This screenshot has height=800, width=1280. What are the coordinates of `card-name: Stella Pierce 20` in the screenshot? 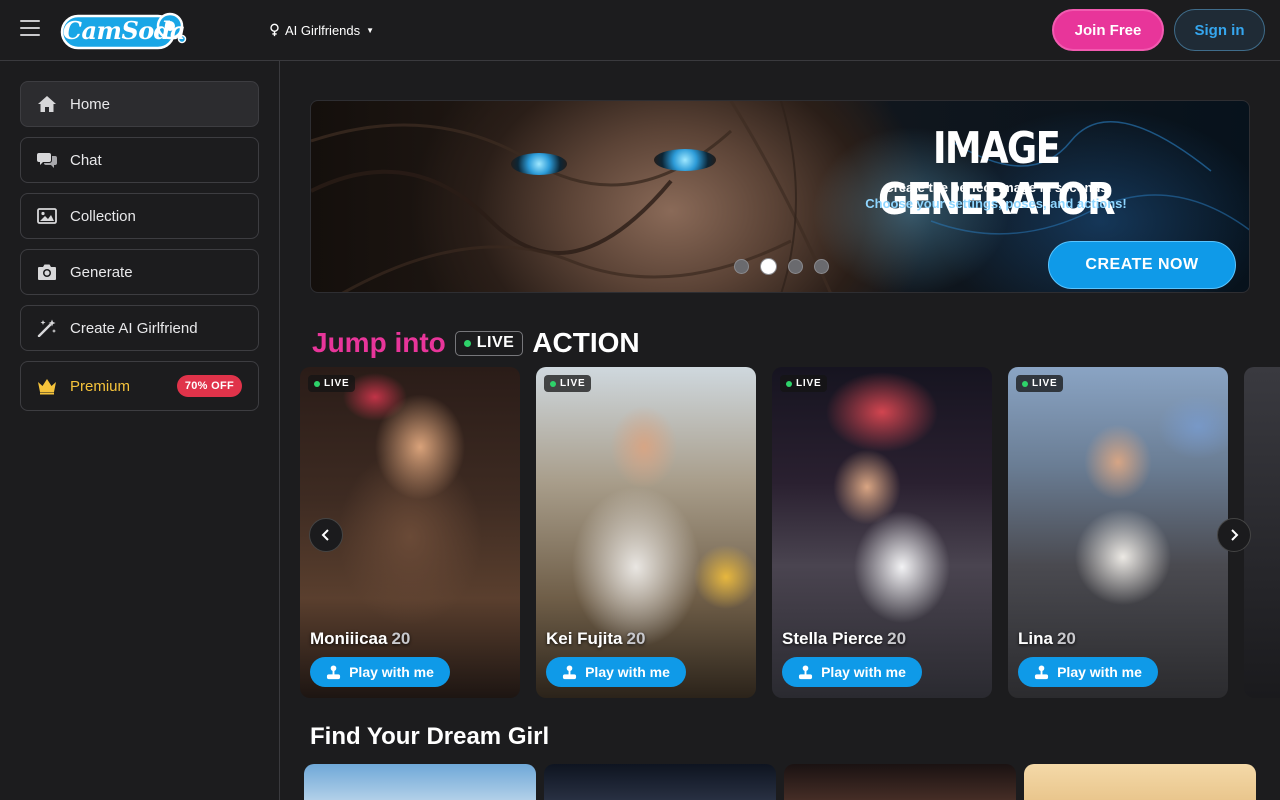 It's located at (844, 639).